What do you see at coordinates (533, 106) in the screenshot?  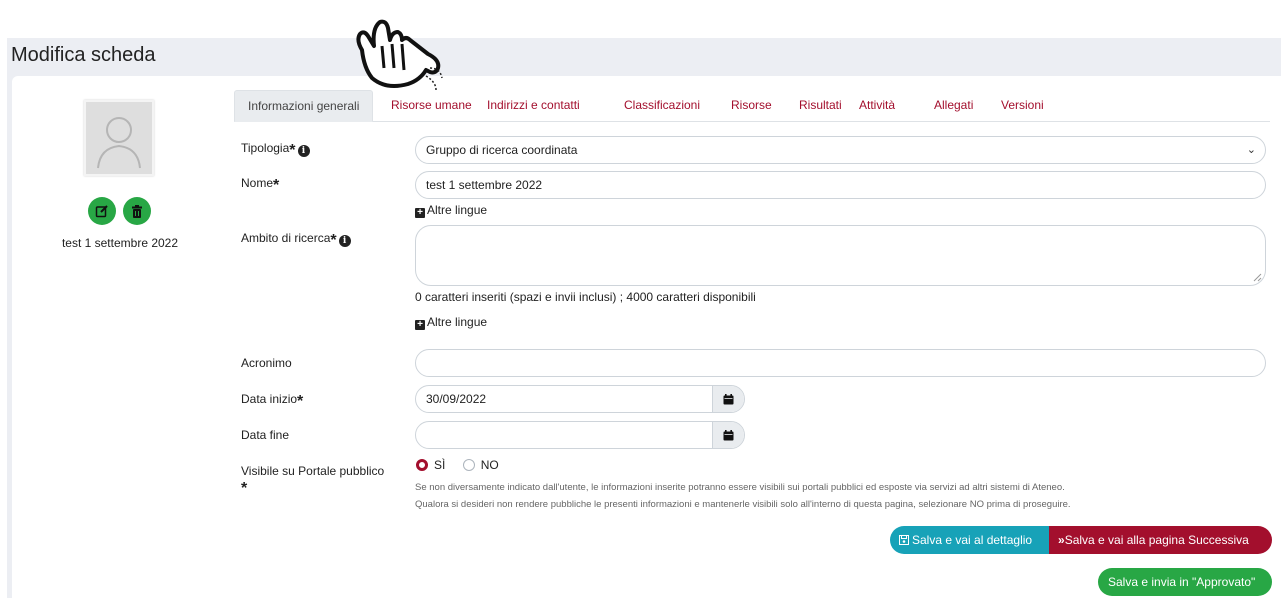 I see `tab-indirizzi-contatti: Indirizzi e contatti` at bounding box center [533, 106].